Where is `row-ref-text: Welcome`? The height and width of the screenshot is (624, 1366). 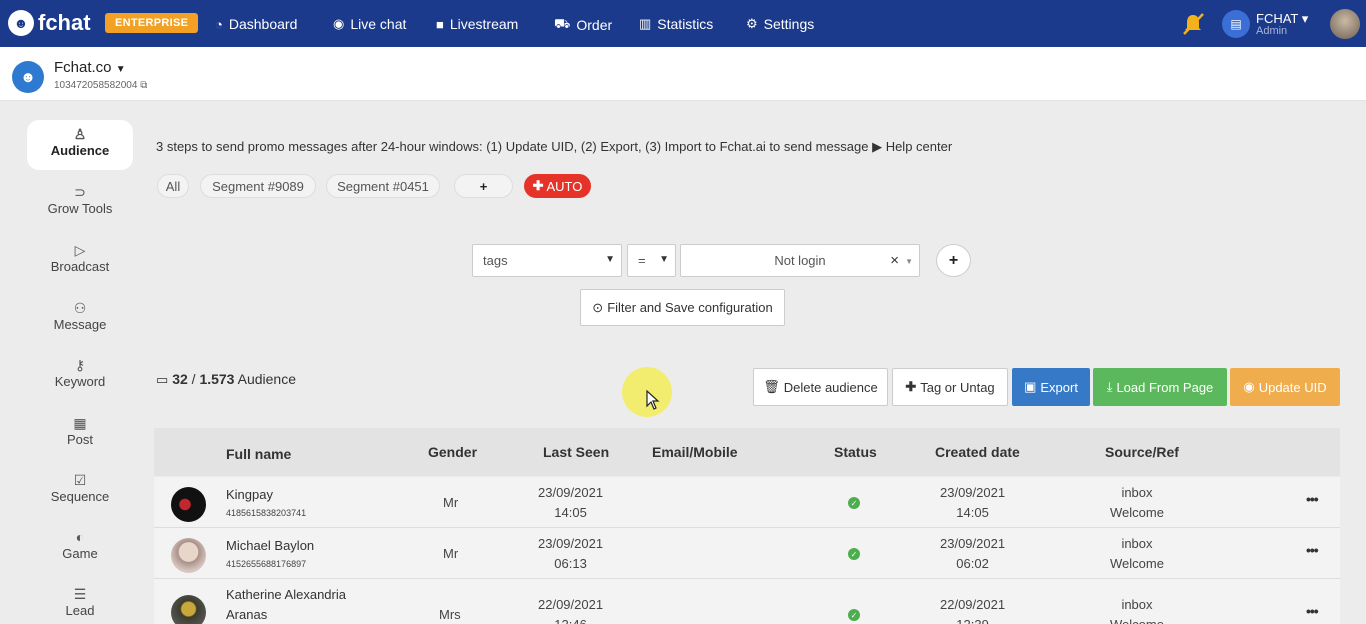
row-ref-text: Welcome is located at coordinates (1137, 619).